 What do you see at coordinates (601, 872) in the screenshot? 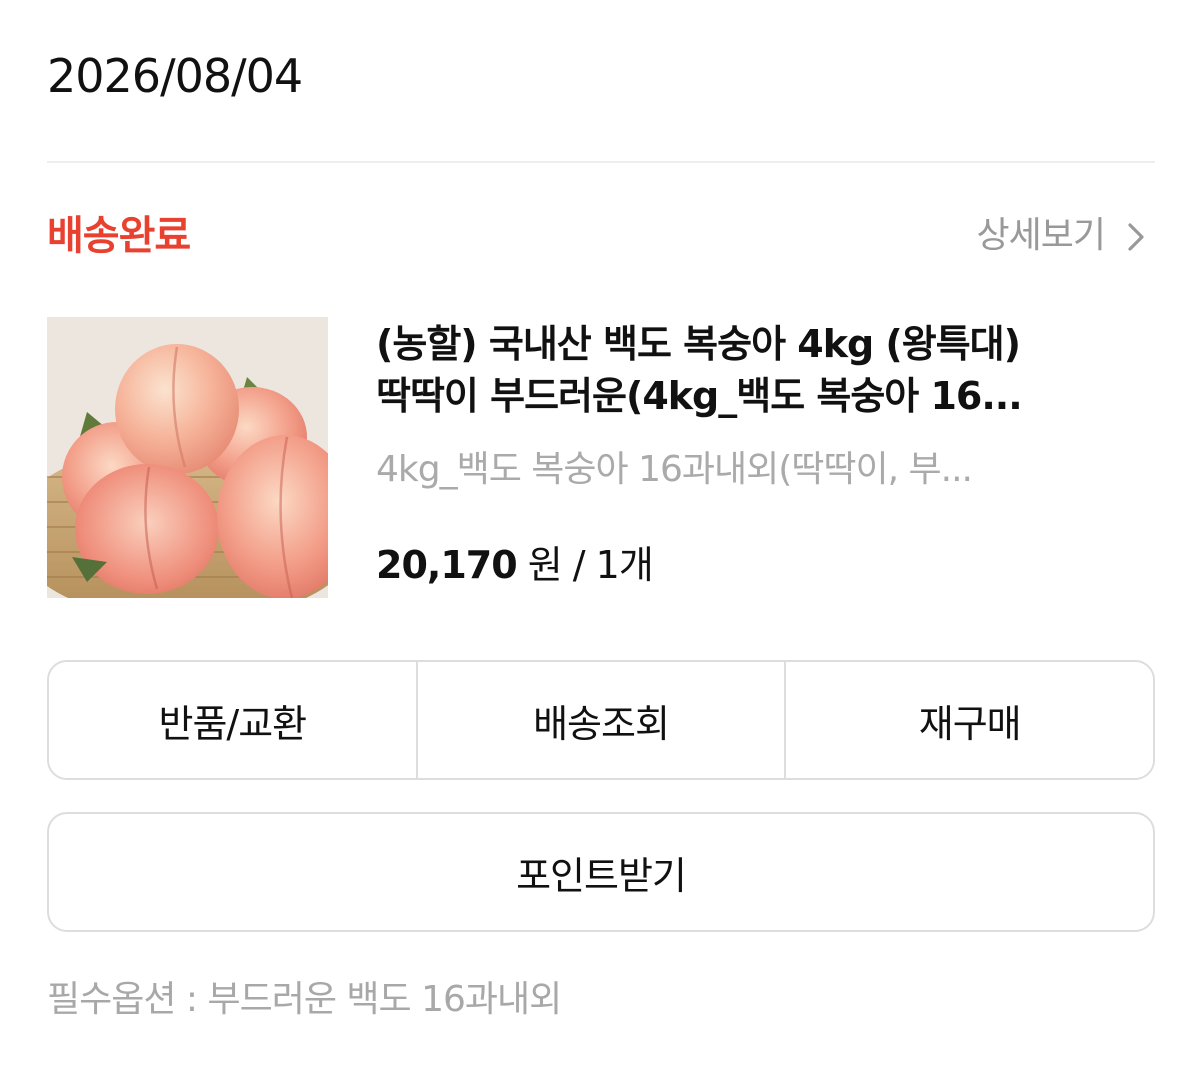
I see `get-points-button: 포인트받기` at bounding box center [601, 872].